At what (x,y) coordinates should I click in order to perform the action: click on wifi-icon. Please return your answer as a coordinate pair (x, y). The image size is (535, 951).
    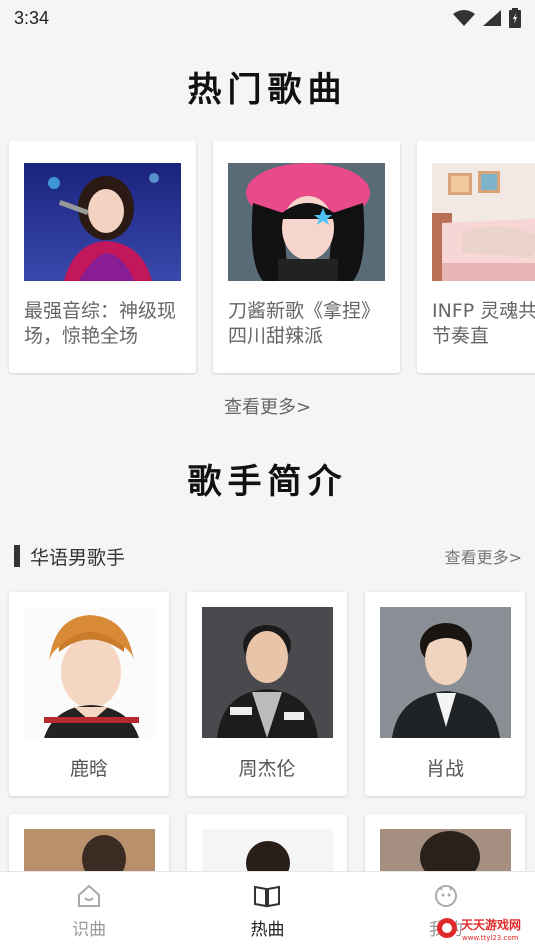
    Looking at the image, I should click on (464, 18).